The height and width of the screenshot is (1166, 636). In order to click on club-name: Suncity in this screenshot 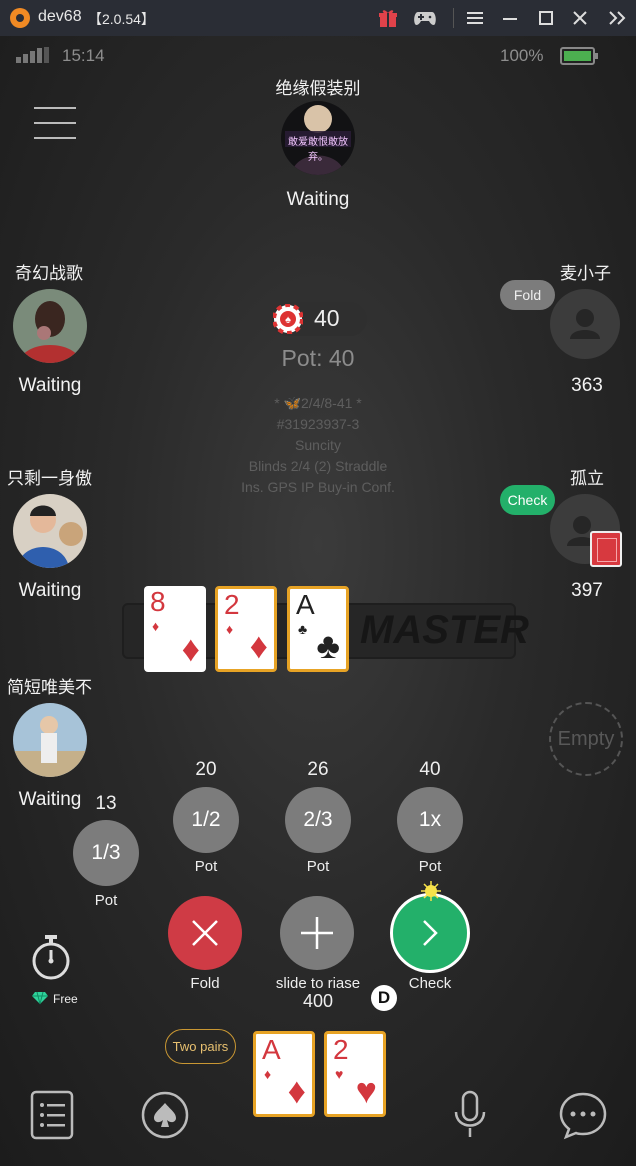, I will do `click(318, 445)`.